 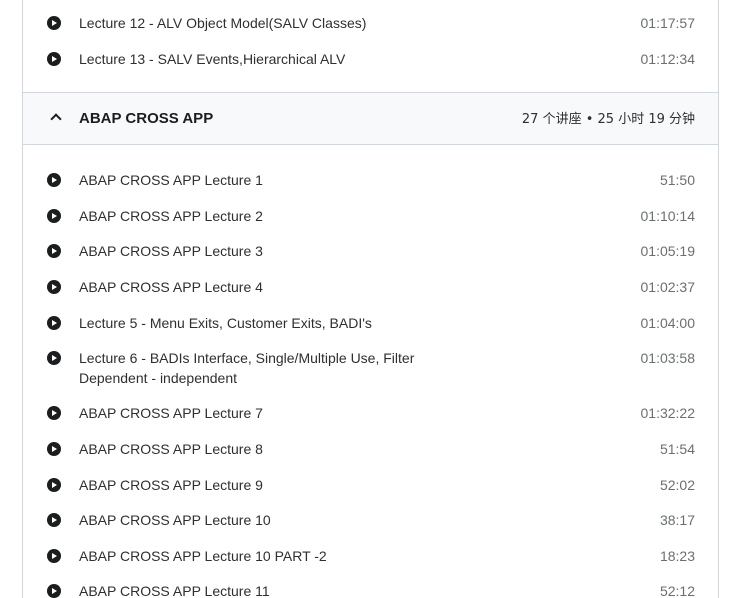 What do you see at coordinates (259, 216) in the screenshot?
I see `lecture-title: ABAP CROSS APP Lecture 2` at bounding box center [259, 216].